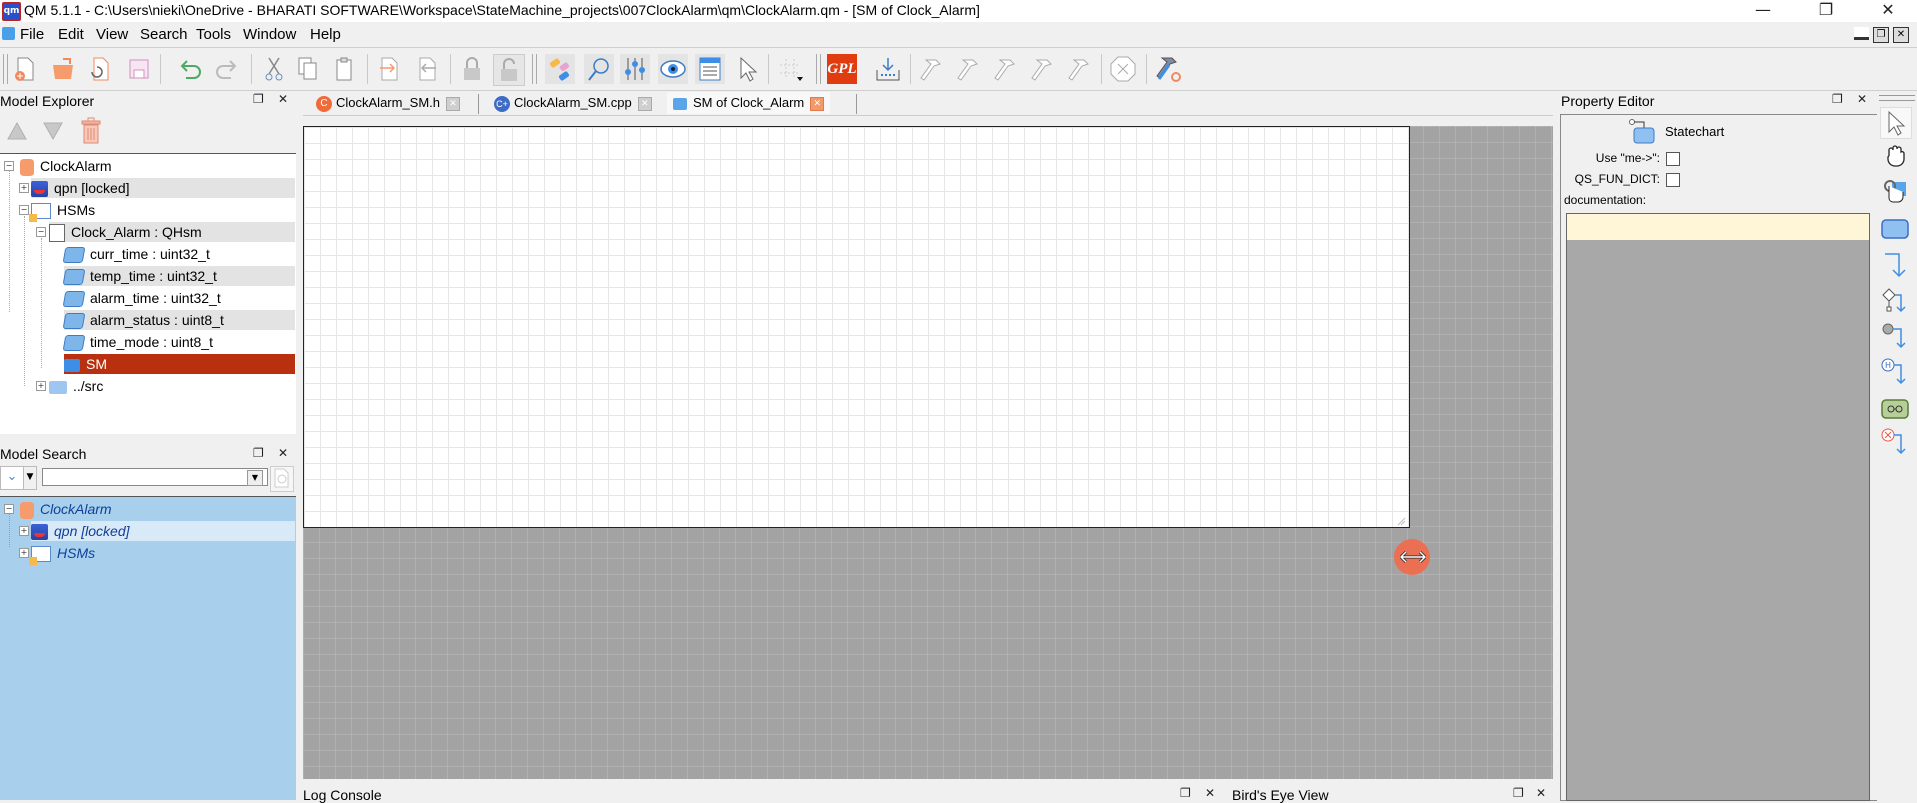 Image resolution: width=1917 pixels, height=803 pixels. I want to click on tree-item: HSMs, so click(162, 211).